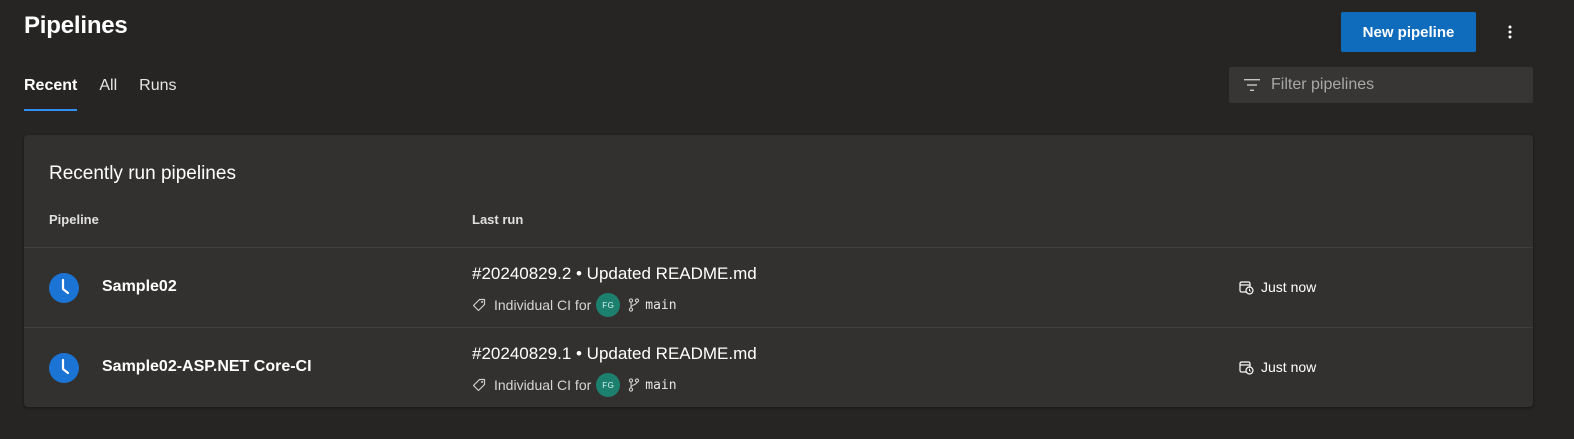 This screenshot has height=439, width=1574. Describe the element at coordinates (614, 354) in the screenshot. I see `run-title: #20240829.1 • Updated README.md` at that location.